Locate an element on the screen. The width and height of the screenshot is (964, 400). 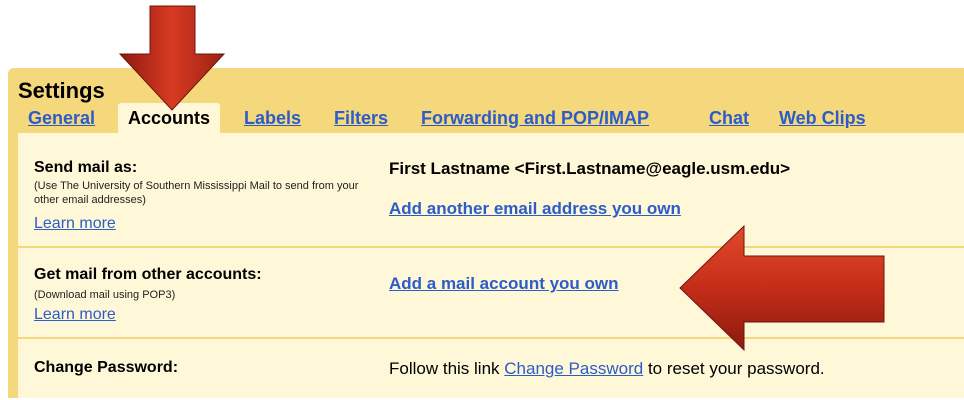
arrow-left-icon is located at coordinates (782, 288).